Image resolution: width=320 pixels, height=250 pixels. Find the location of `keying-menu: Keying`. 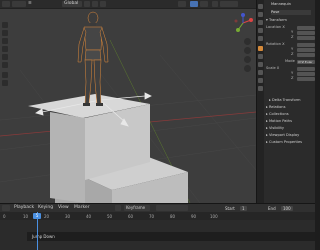

keying-menu: Keying is located at coordinates (45, 208).